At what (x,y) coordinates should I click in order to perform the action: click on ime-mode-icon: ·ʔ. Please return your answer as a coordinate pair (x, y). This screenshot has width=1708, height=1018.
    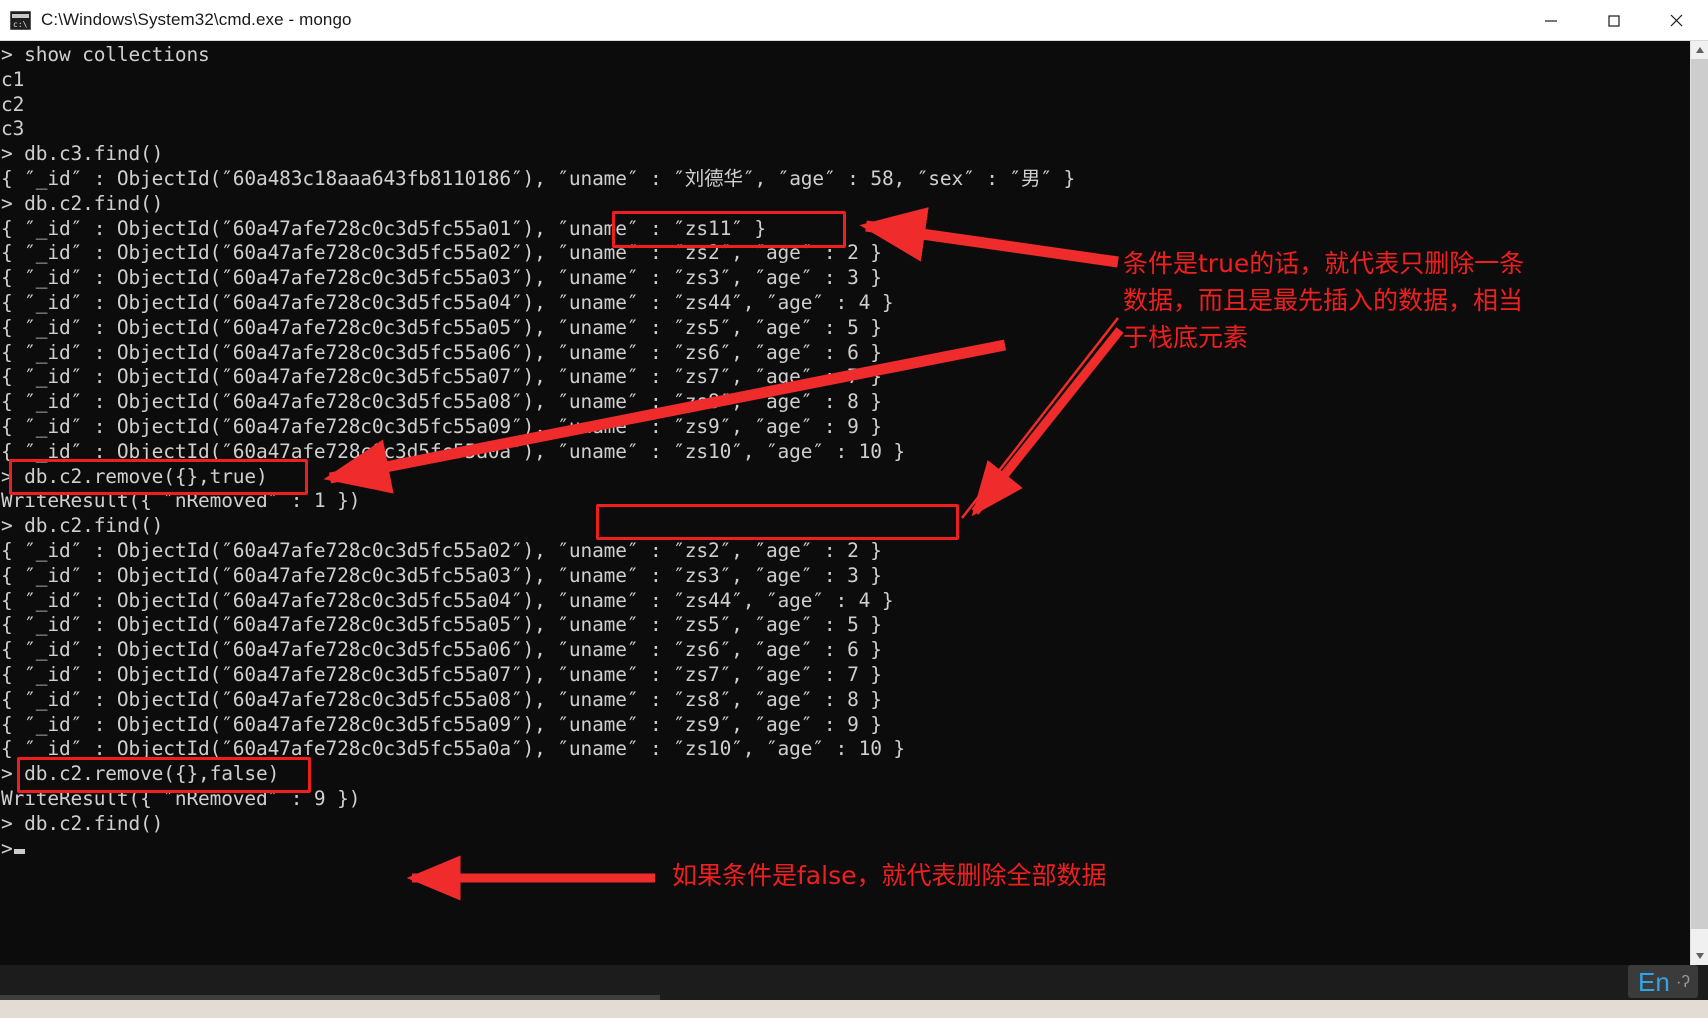
    Looking at the image, I should click on (1682, 981).